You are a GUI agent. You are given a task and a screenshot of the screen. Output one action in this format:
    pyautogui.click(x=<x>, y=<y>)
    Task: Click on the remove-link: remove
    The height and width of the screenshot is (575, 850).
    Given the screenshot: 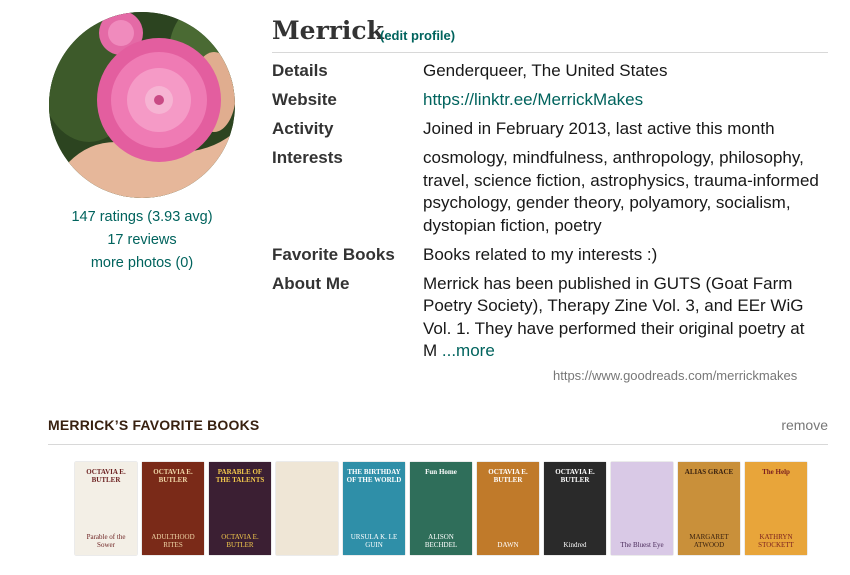 What is the action you would take?
    pyautogui.click(x=804, y=425)
    